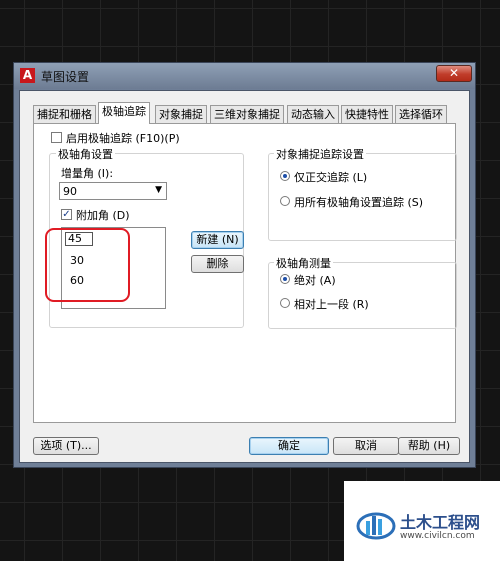  I want to click on help-button: 帮助 (H), so click(429, 446).